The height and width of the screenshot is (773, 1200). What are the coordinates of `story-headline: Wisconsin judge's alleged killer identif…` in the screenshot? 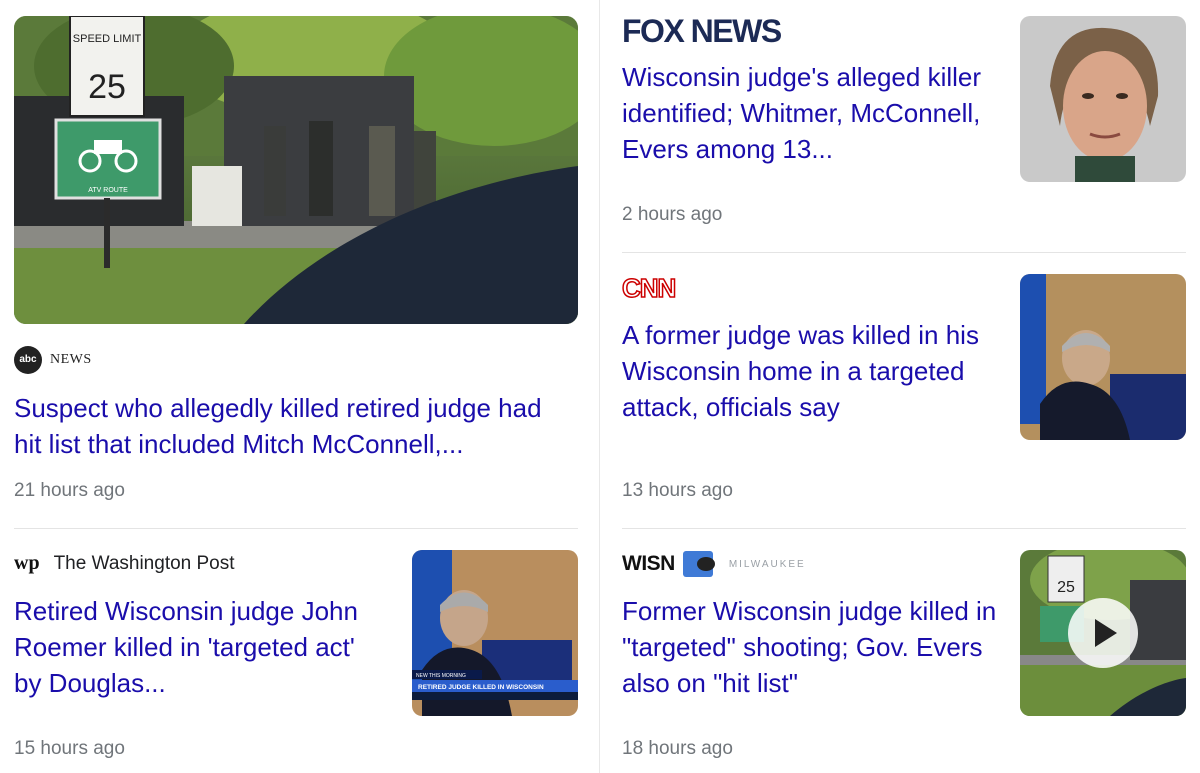 It's located at (812, 113).